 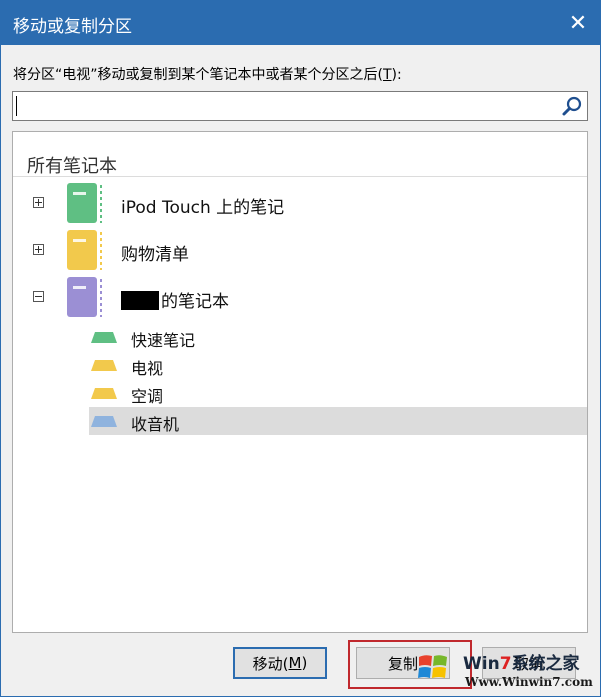 What do you see at coordinates (396, 75) in the screenshot?
I see `prompt-text-end: ):` at bounding box center [396, 75].